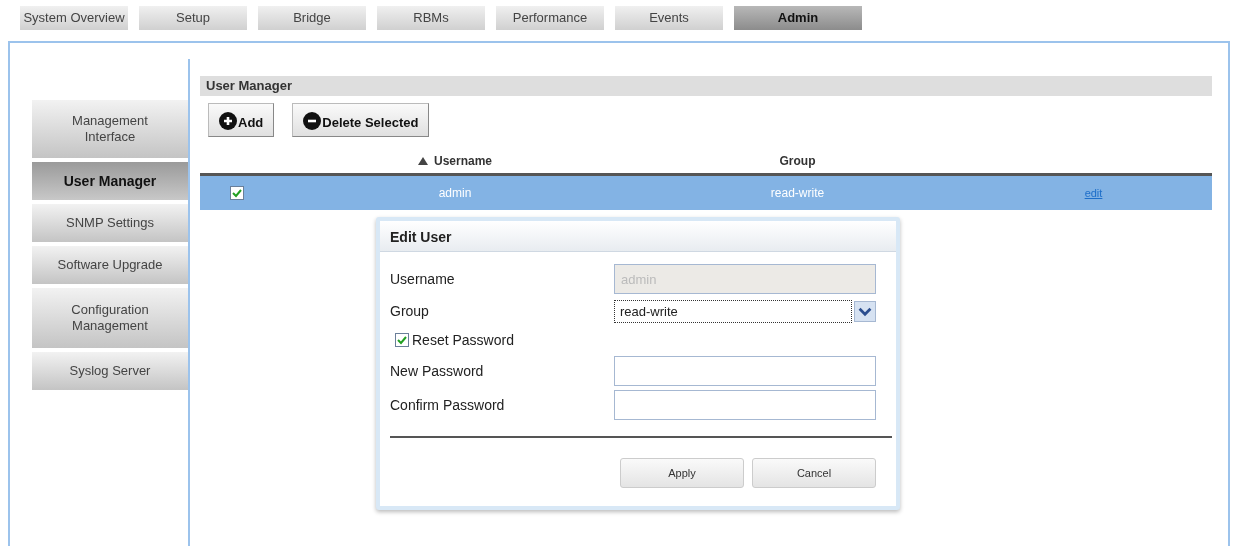 This screenshot has width=1242, height=546. What do you see at coordinates (110, 181) in the screenshot?
I see `sidebar-item: User Manager` at bounding box center [110, 181].